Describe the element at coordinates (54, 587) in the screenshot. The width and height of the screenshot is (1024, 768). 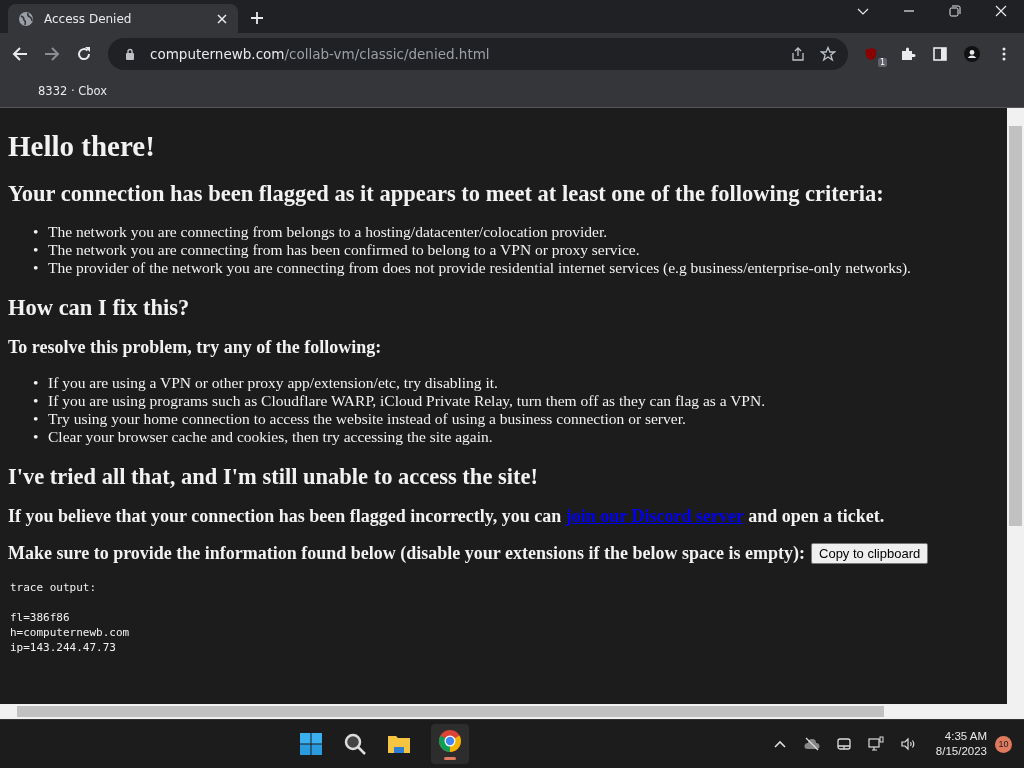
I see `trace-title: trace output:` at that location.